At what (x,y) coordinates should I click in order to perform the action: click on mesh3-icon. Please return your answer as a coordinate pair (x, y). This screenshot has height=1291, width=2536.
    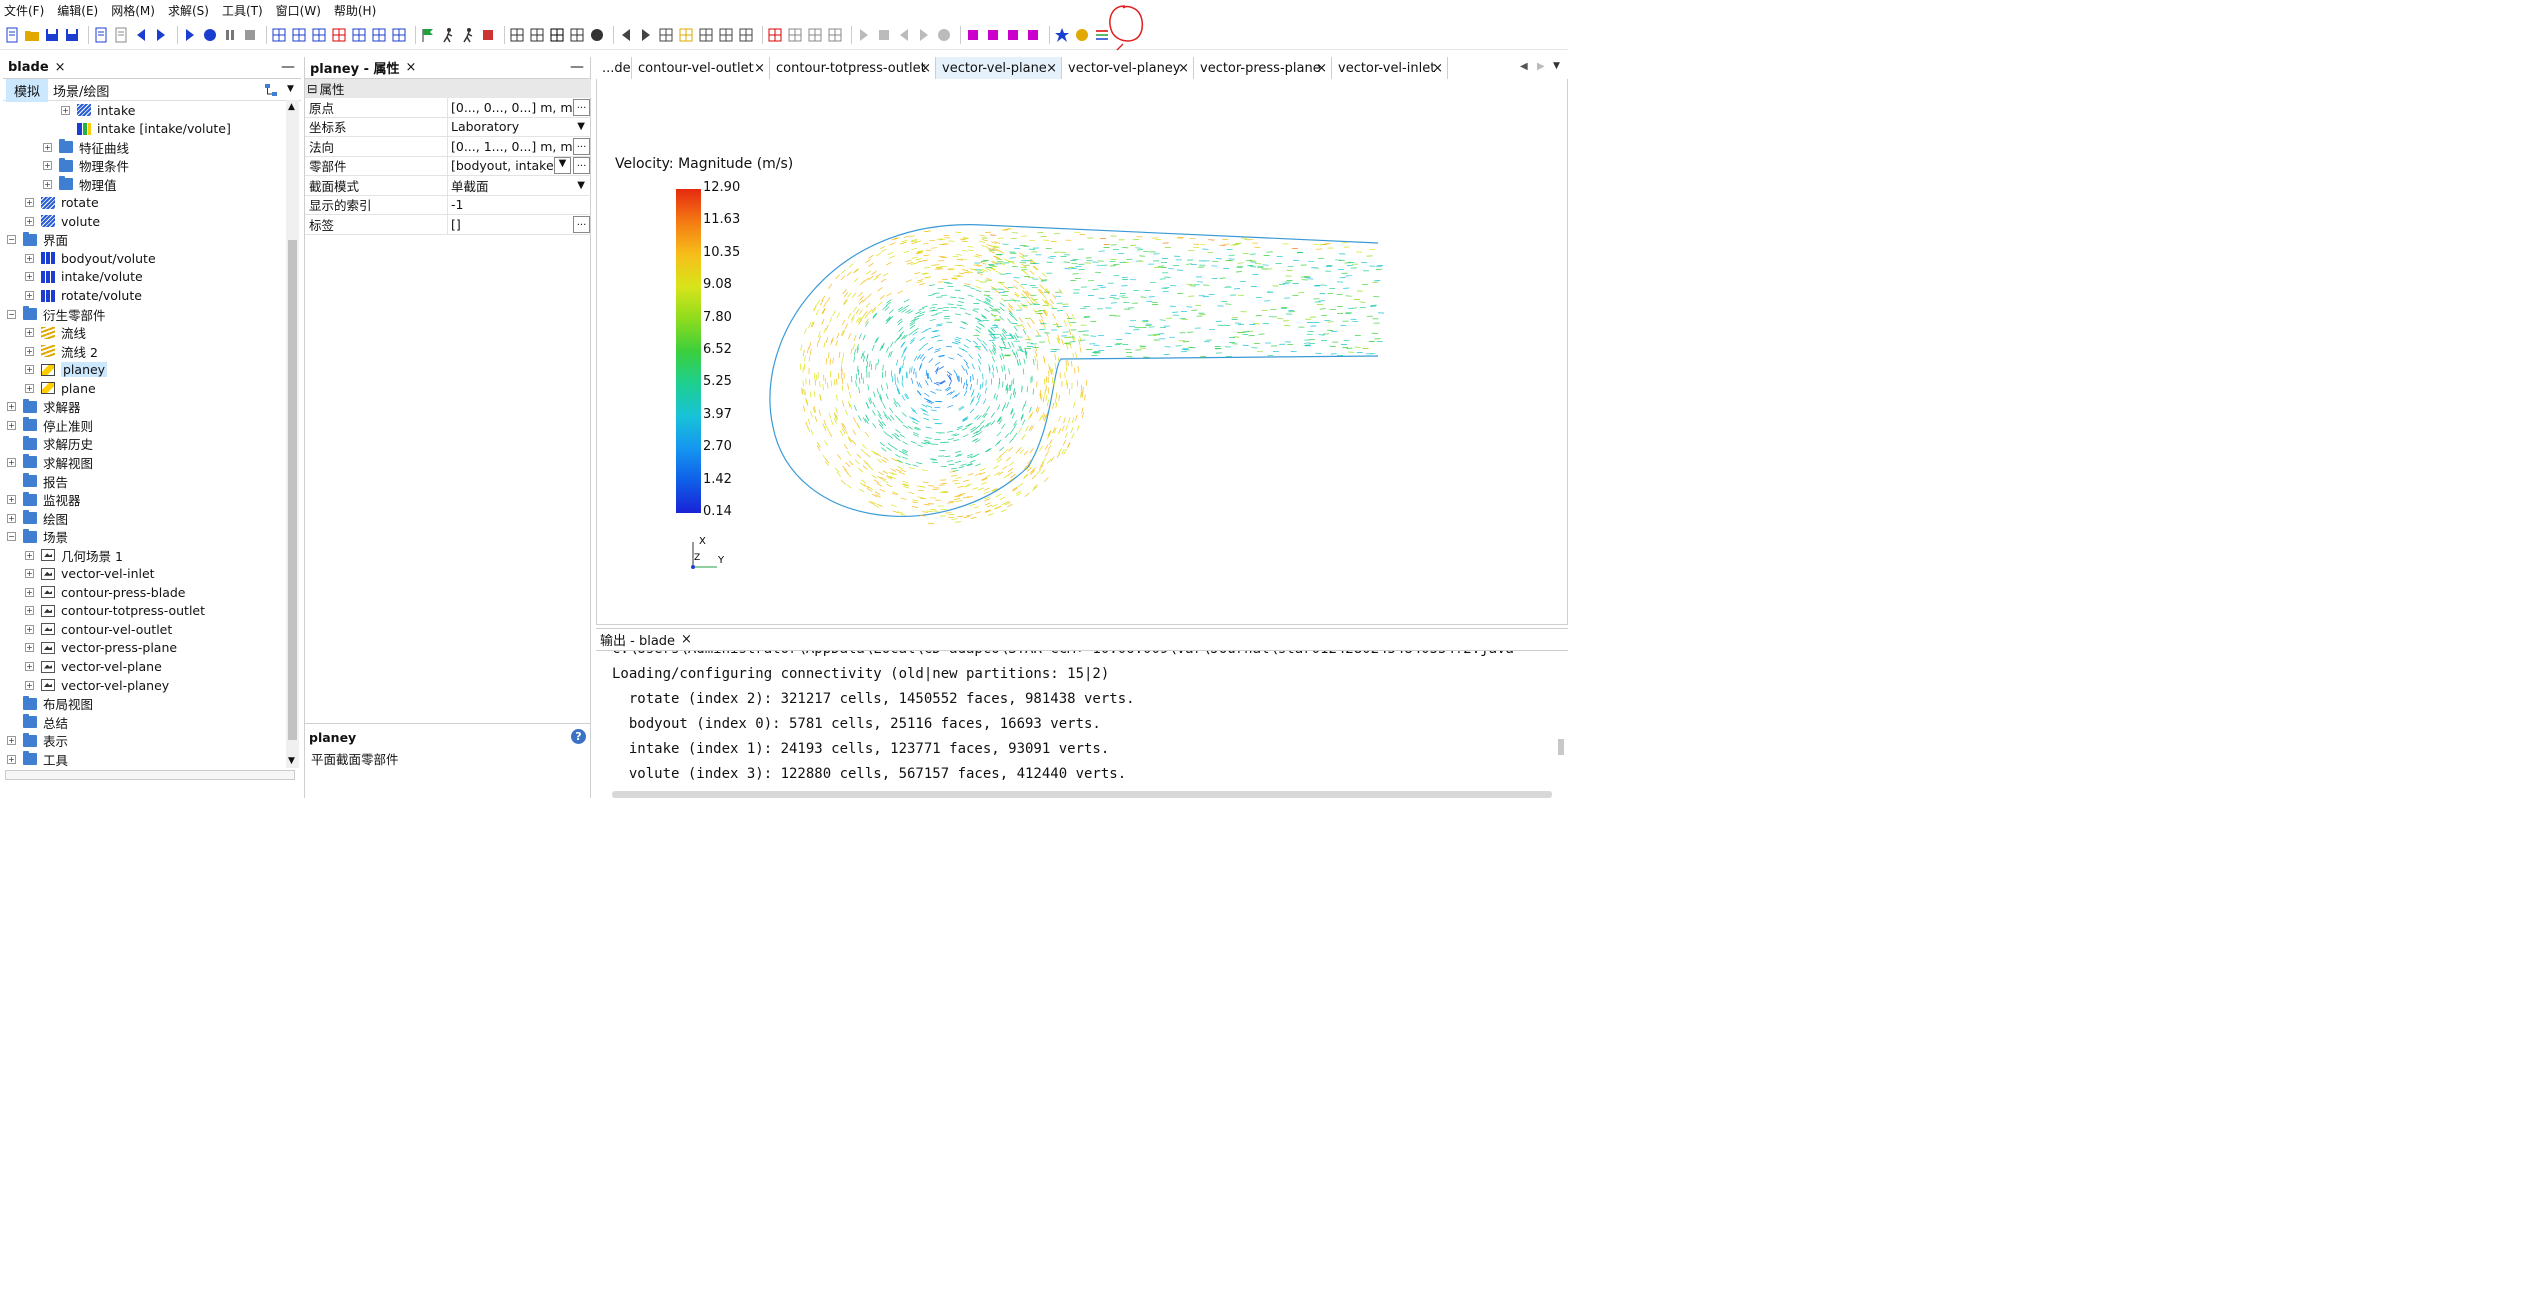
    Looking at the image, I should click on (319, 35).